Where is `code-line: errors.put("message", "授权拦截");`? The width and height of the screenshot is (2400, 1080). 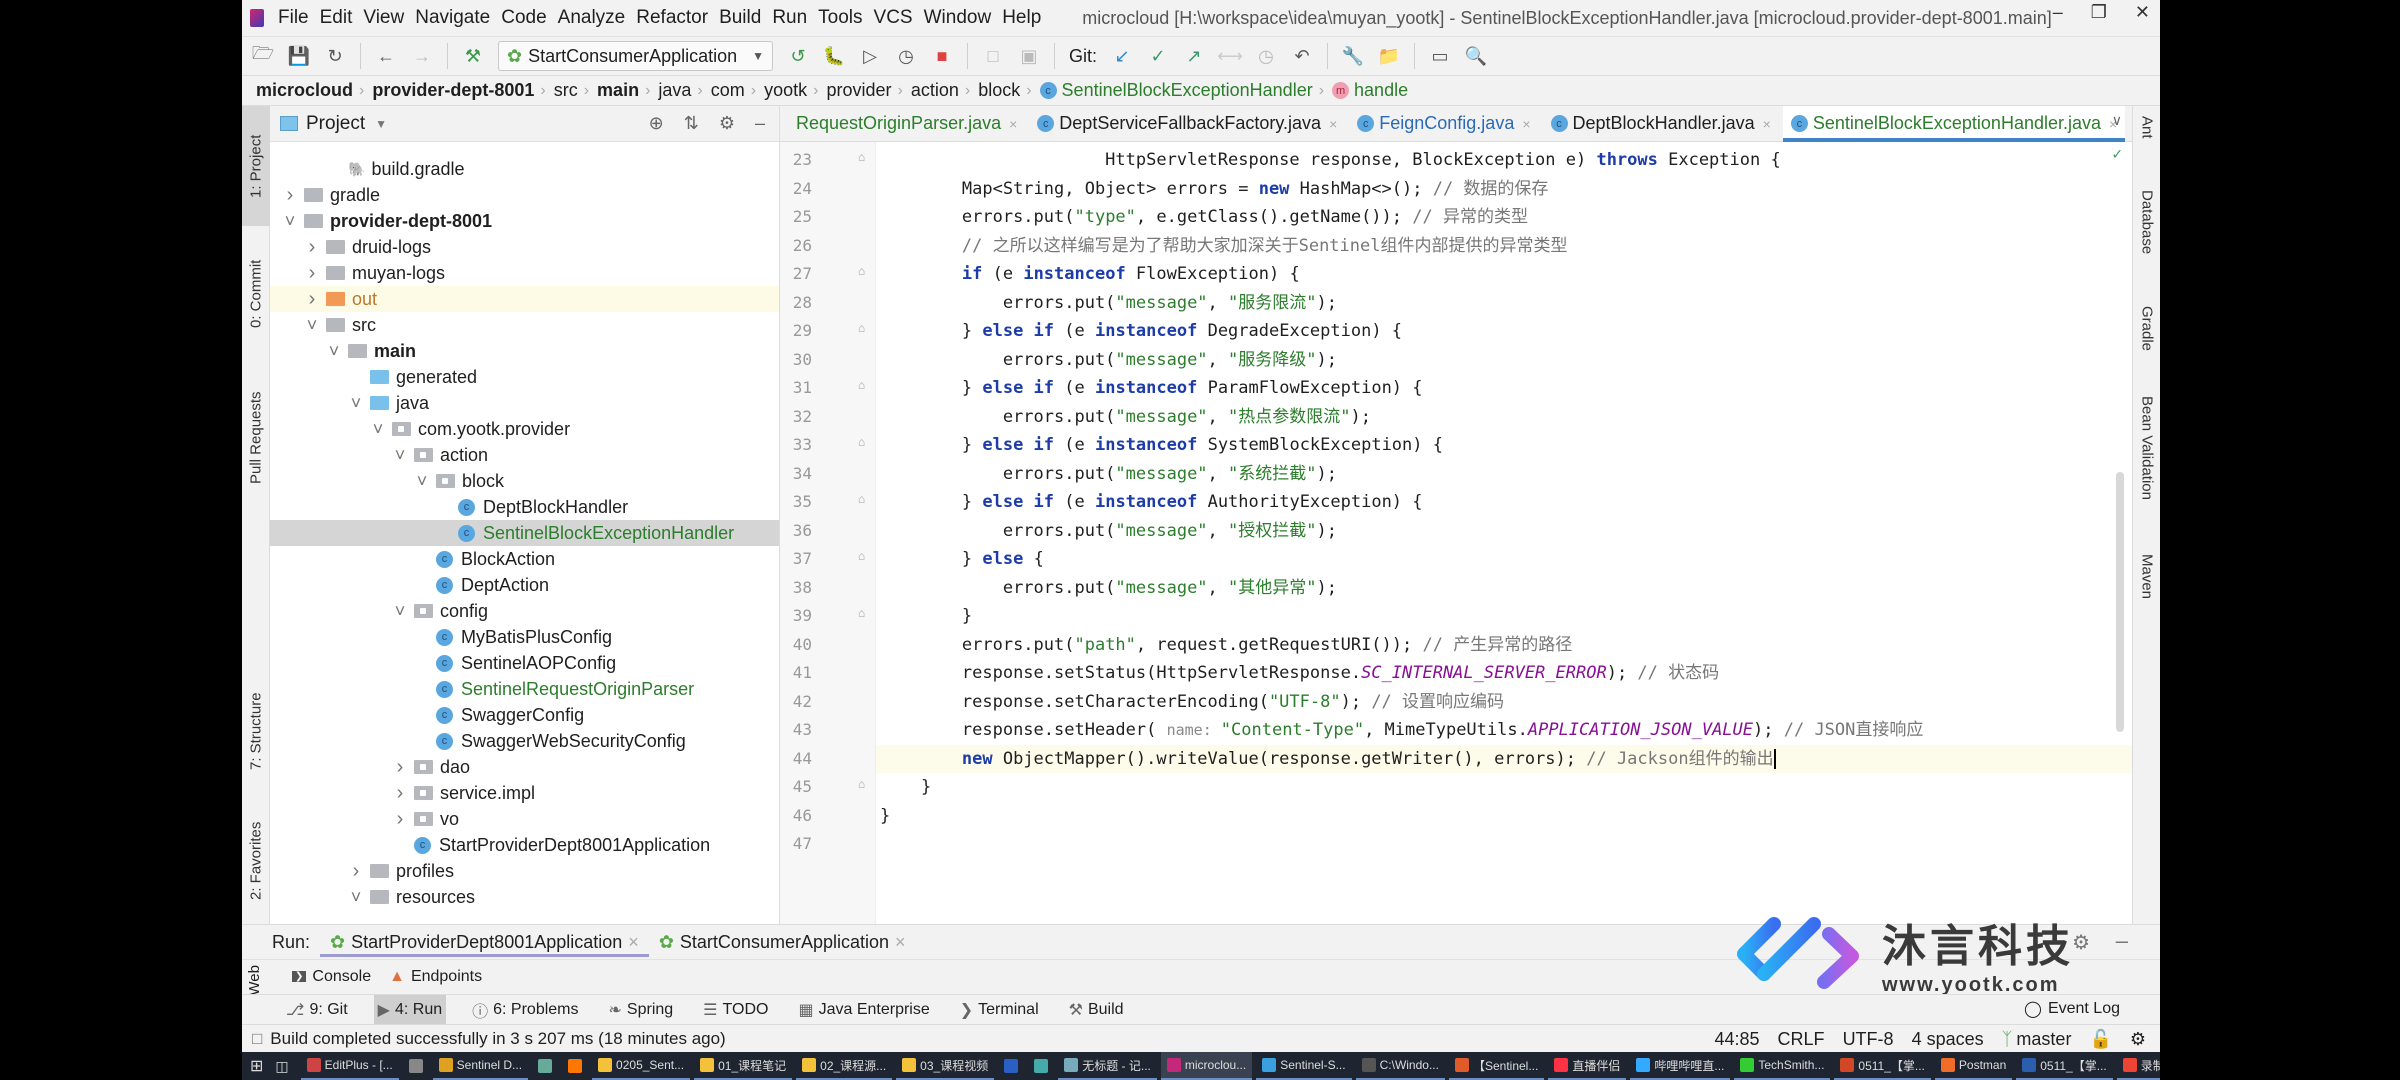 code-line: errors.put("message", "授权拦截"); is located at coordinates (1108, 531).